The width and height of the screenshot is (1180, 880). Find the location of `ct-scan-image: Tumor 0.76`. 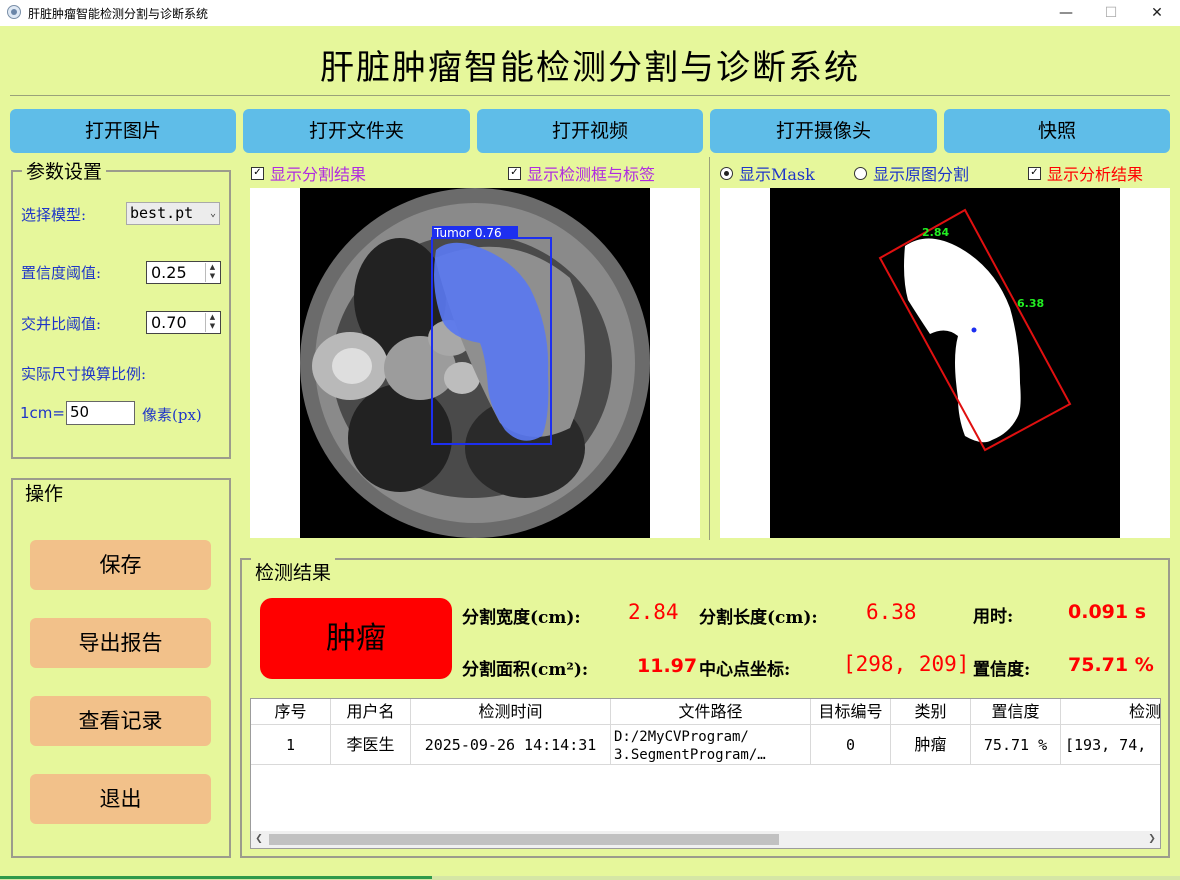

ct-scan-image: Tumor 0.76 is located at coordinates (475, 363).